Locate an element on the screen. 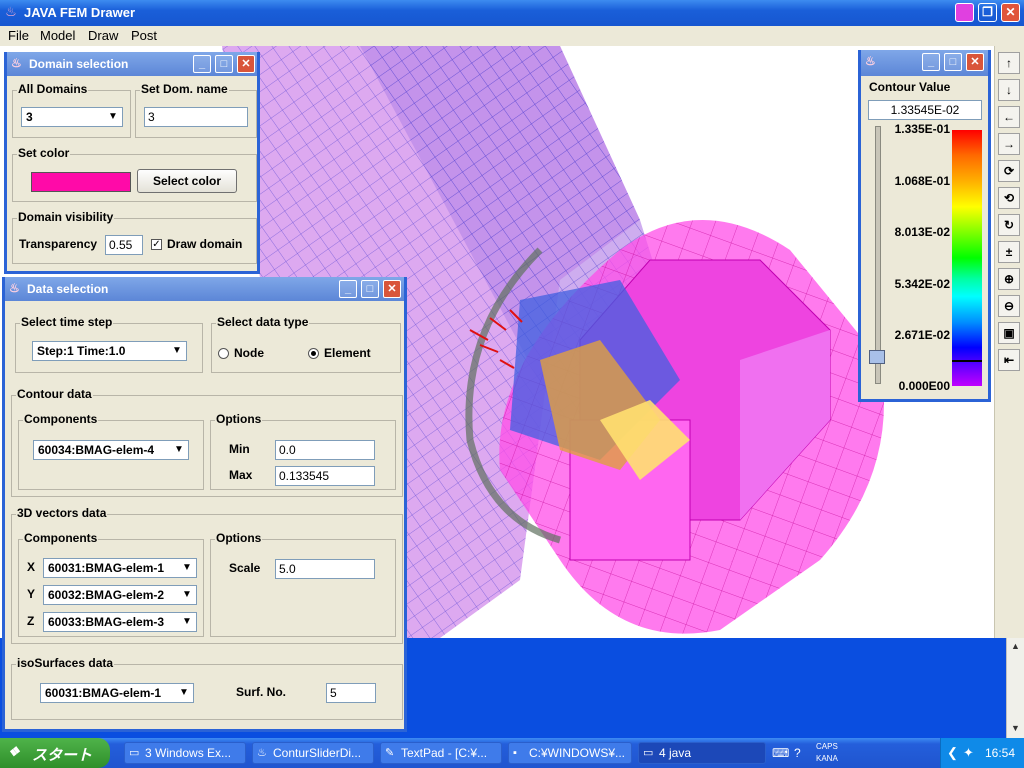 The height and width of the screenshot is (768, 1024). menu-draw: Draw is located at coordinates (103, 35).